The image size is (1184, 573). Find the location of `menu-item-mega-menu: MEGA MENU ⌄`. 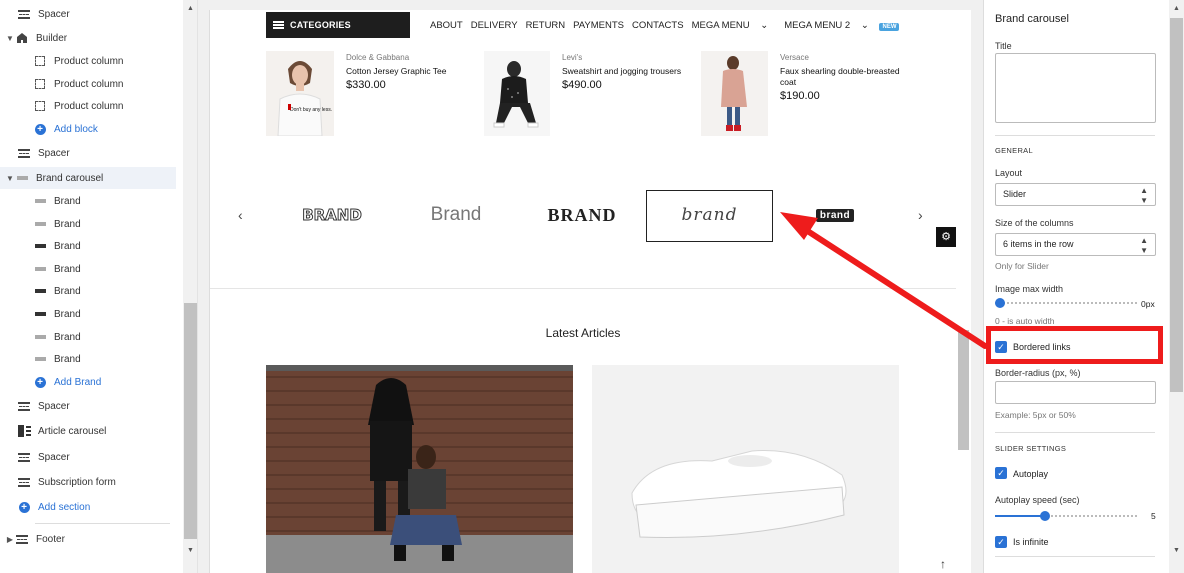

menu-item-mega-menu: MEGA MENU ⌄ is located at coordinates (734, 25).